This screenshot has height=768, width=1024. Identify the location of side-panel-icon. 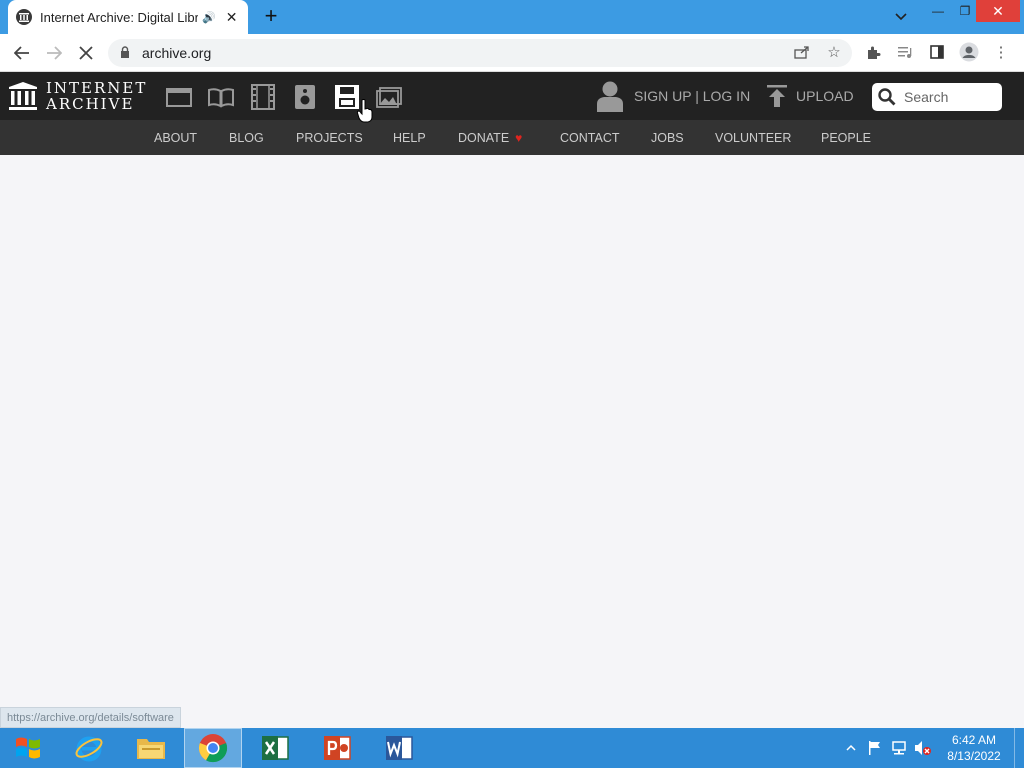
(937, 52).